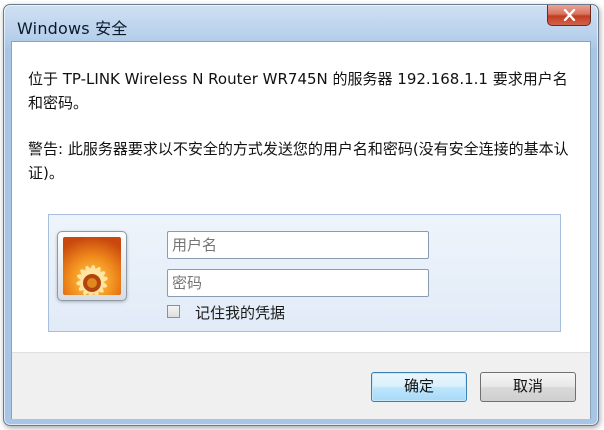 This screenshot has height=430, width=604. I want to click on close-icon, so click(569, 15).